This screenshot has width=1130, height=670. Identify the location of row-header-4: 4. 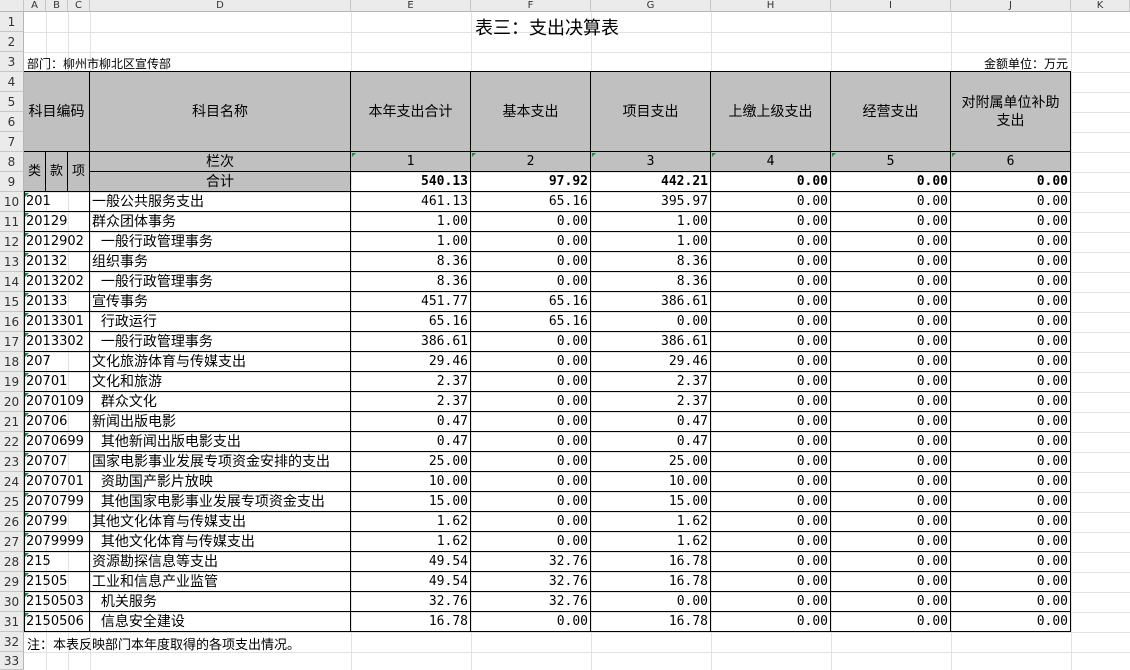
(12, 82).